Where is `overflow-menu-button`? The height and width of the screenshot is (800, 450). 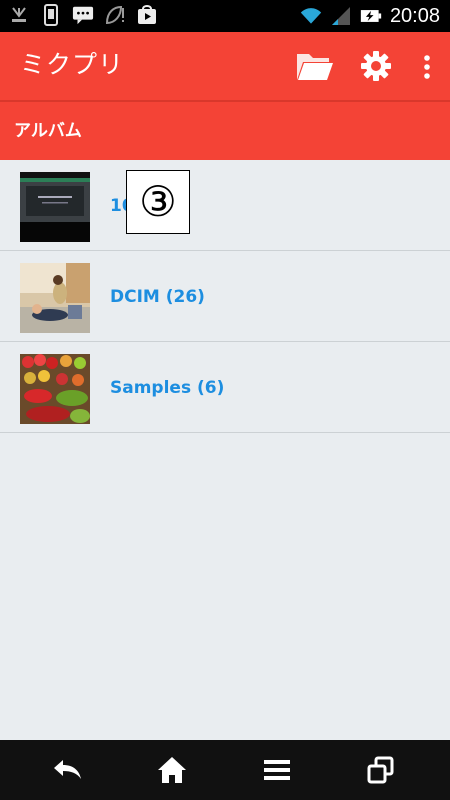
overflow-menu-button is located at coordinates (427, 67).